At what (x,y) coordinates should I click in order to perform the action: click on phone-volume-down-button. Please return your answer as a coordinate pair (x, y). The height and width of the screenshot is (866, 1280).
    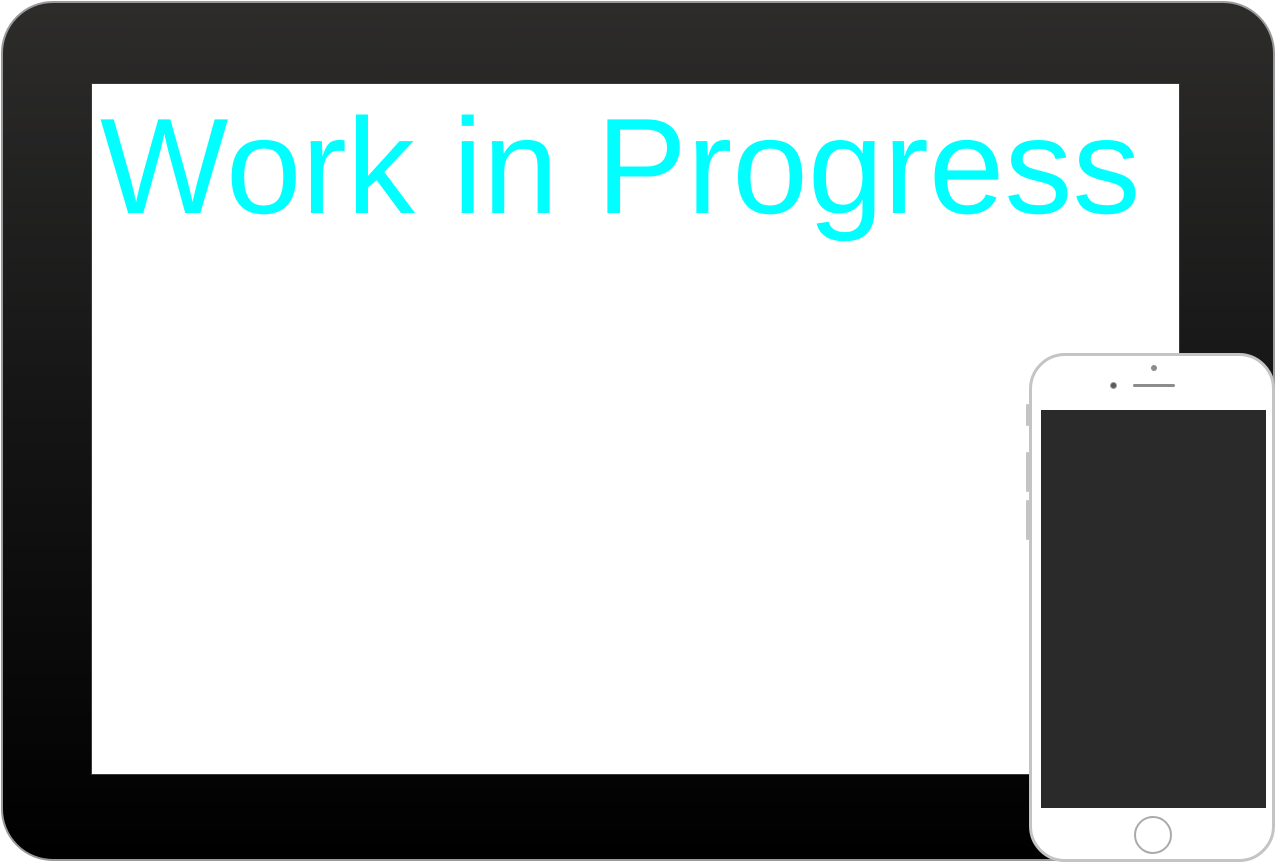
    Looking at the image, I should click on (1027, 520).